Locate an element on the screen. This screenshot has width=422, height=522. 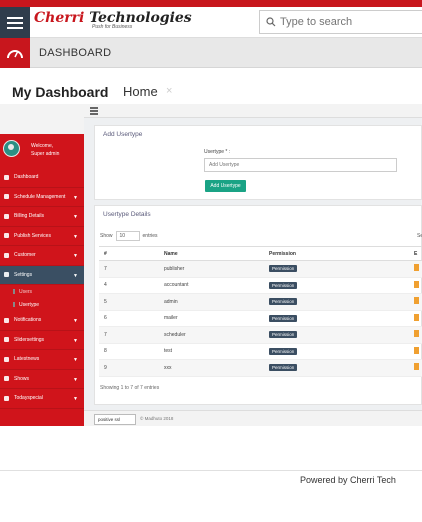
home-icon is located at coordinates (6, 177).